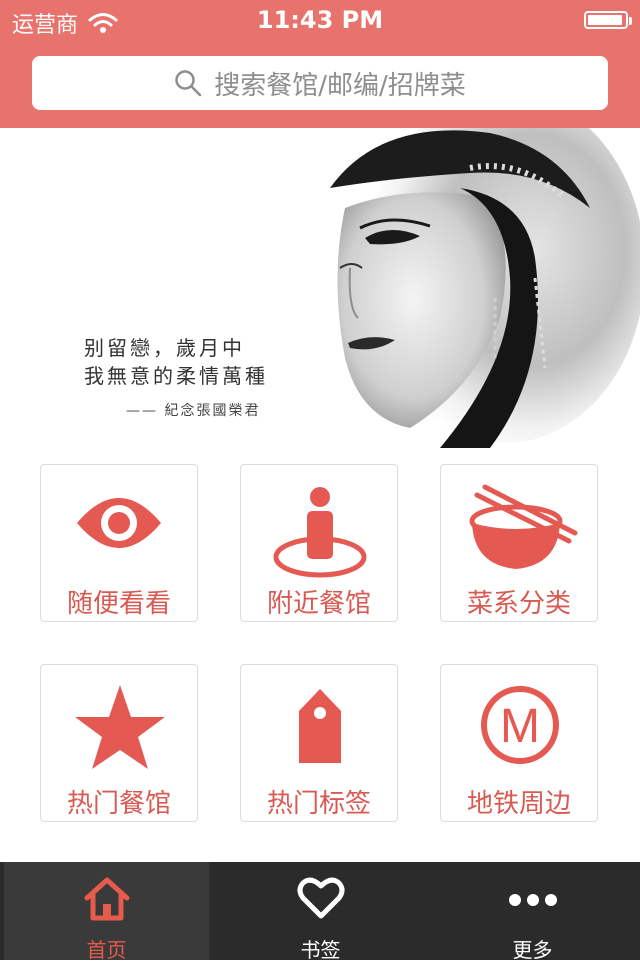 This screenshot has width=640, height=963. Describe the element at coordinates (523, 526) in the screenshot. I see `bowl-chopsticks-icon` at that location.